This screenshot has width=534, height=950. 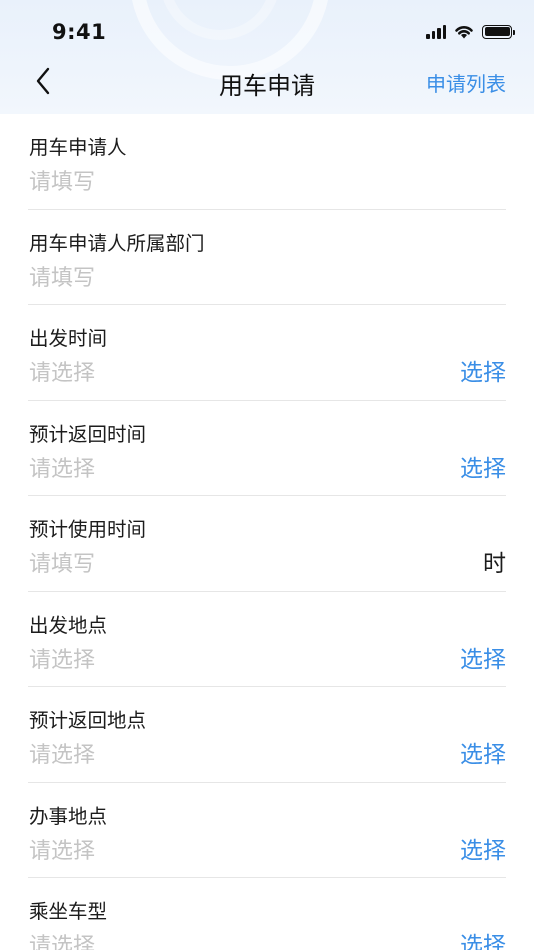 I want to click on department-input: 请填写, so click(x=62, y=276).